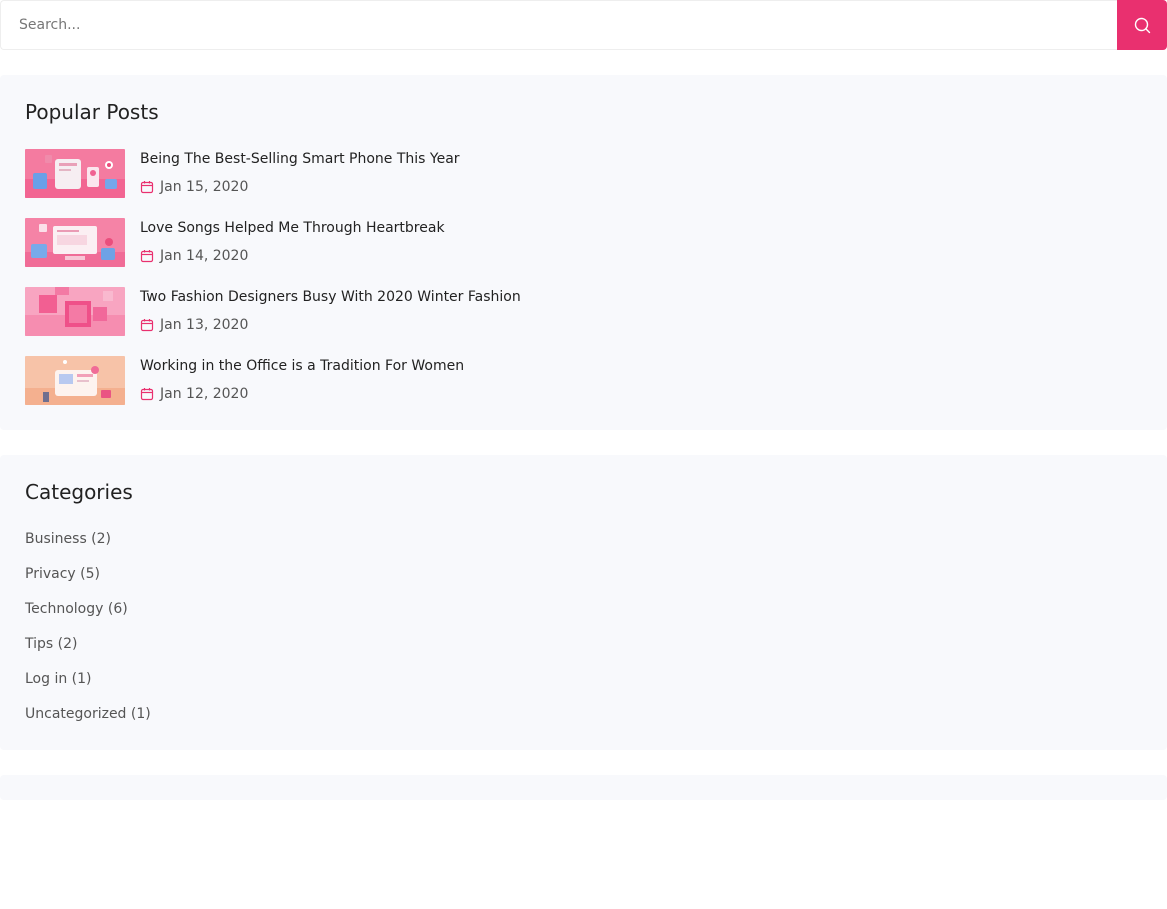 This screenshot has height=909, width=1167. Describe the element at coordinates (583, 787) in the screenshot. I see `empty-widget` at that location.